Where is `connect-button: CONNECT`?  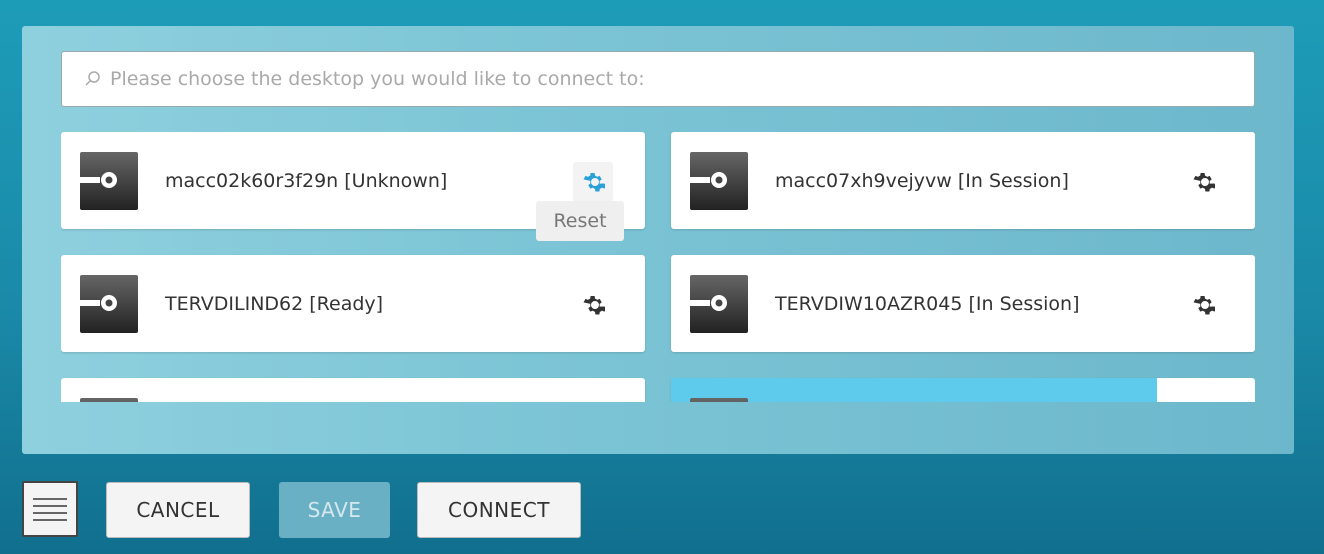 connect-button: CONNECT is located at coordinates (499, 510).